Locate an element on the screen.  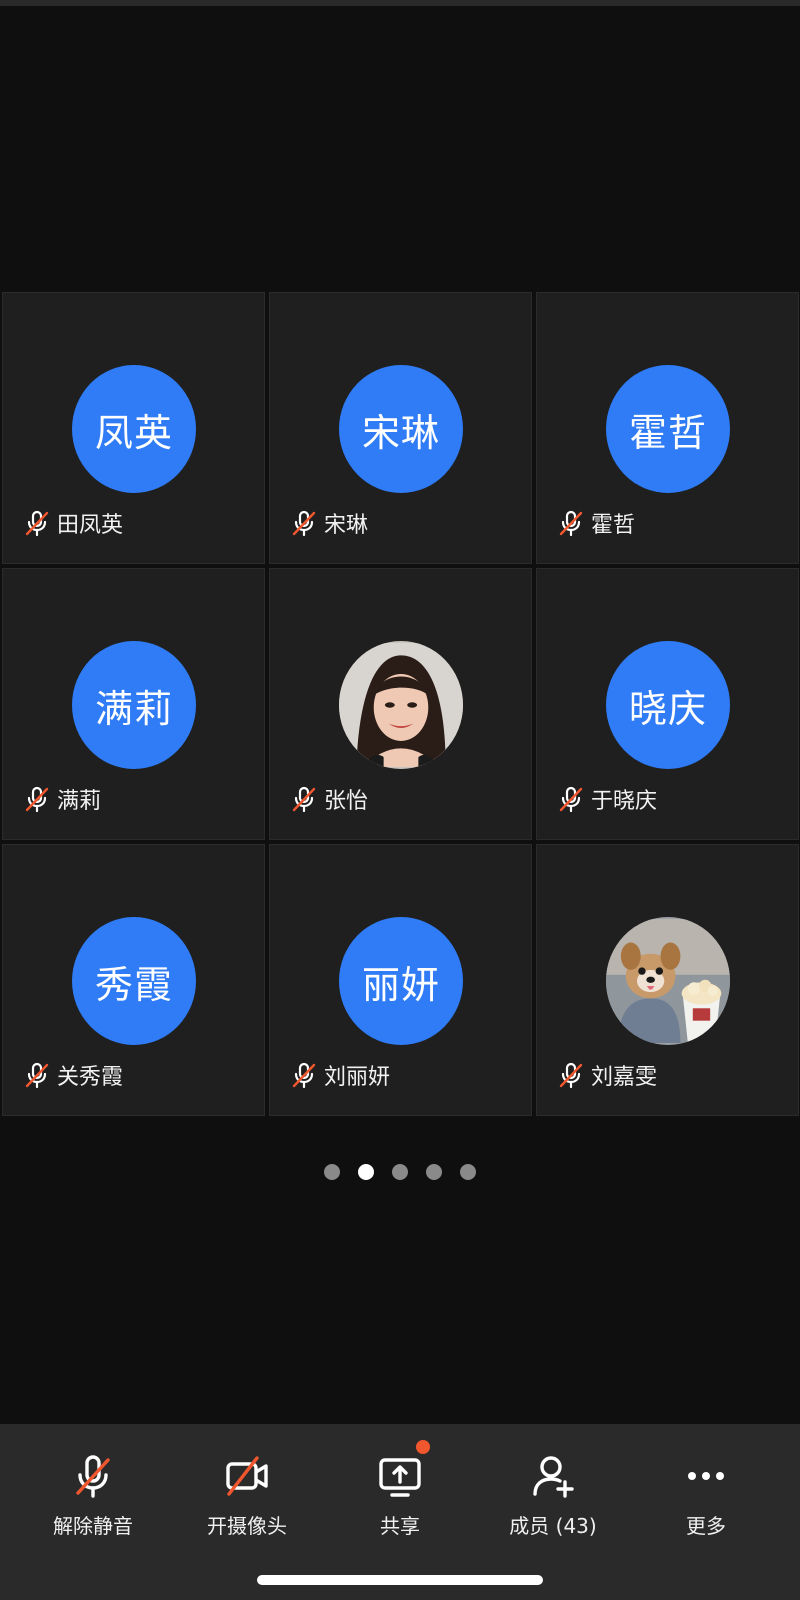
status-strip is located at coordinates (400, 3).